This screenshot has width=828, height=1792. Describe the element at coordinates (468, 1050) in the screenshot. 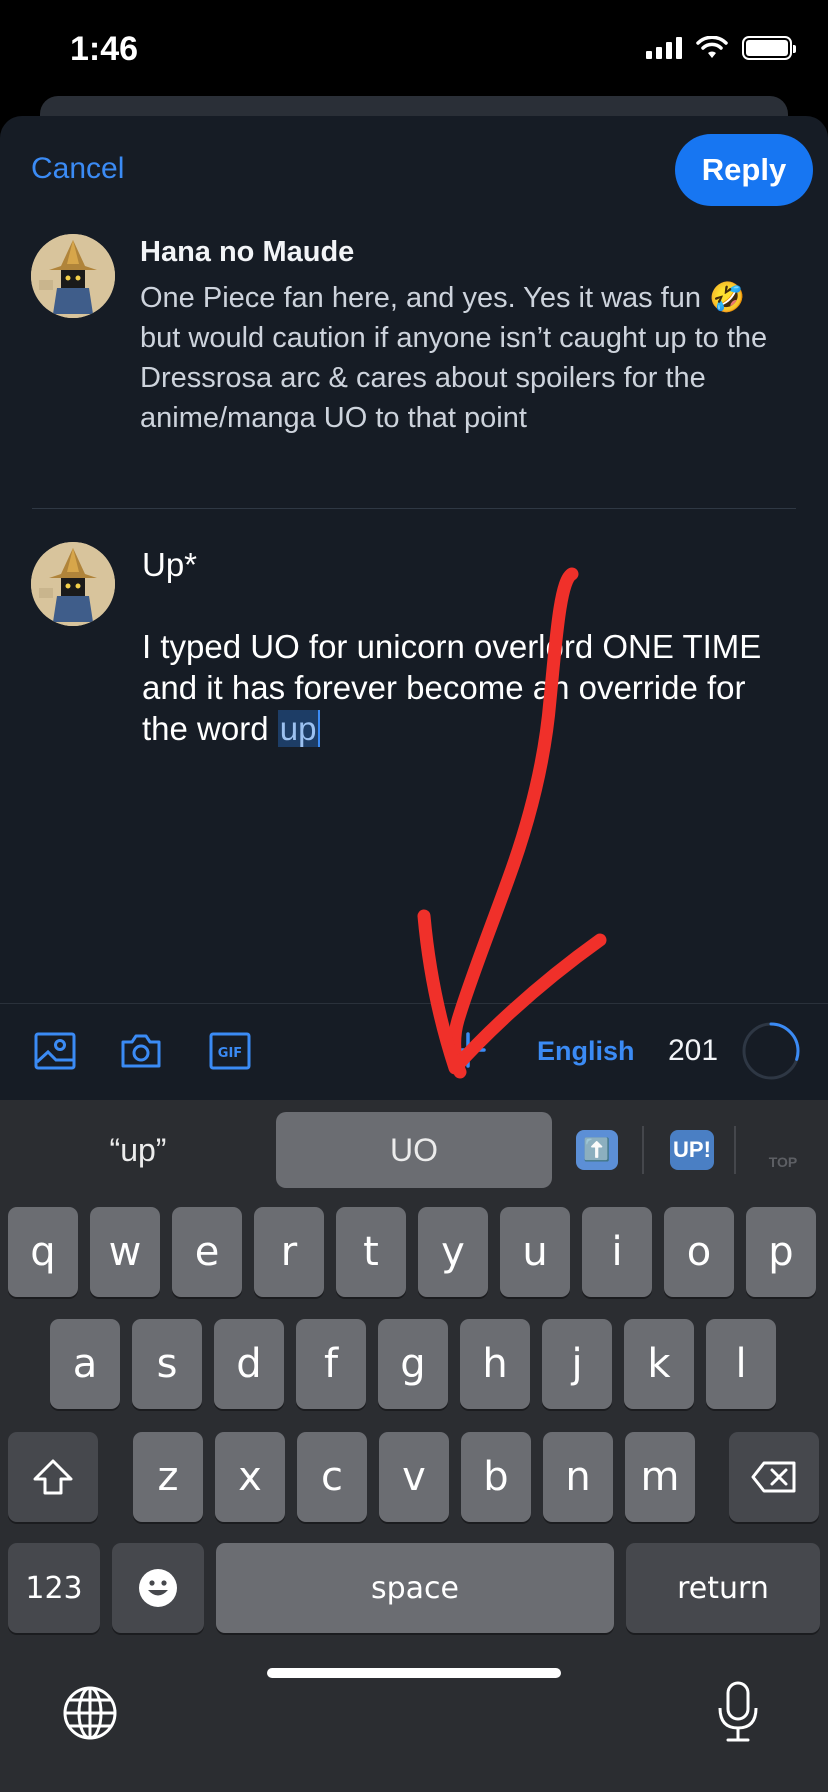

I see `plus-icon` at that location.